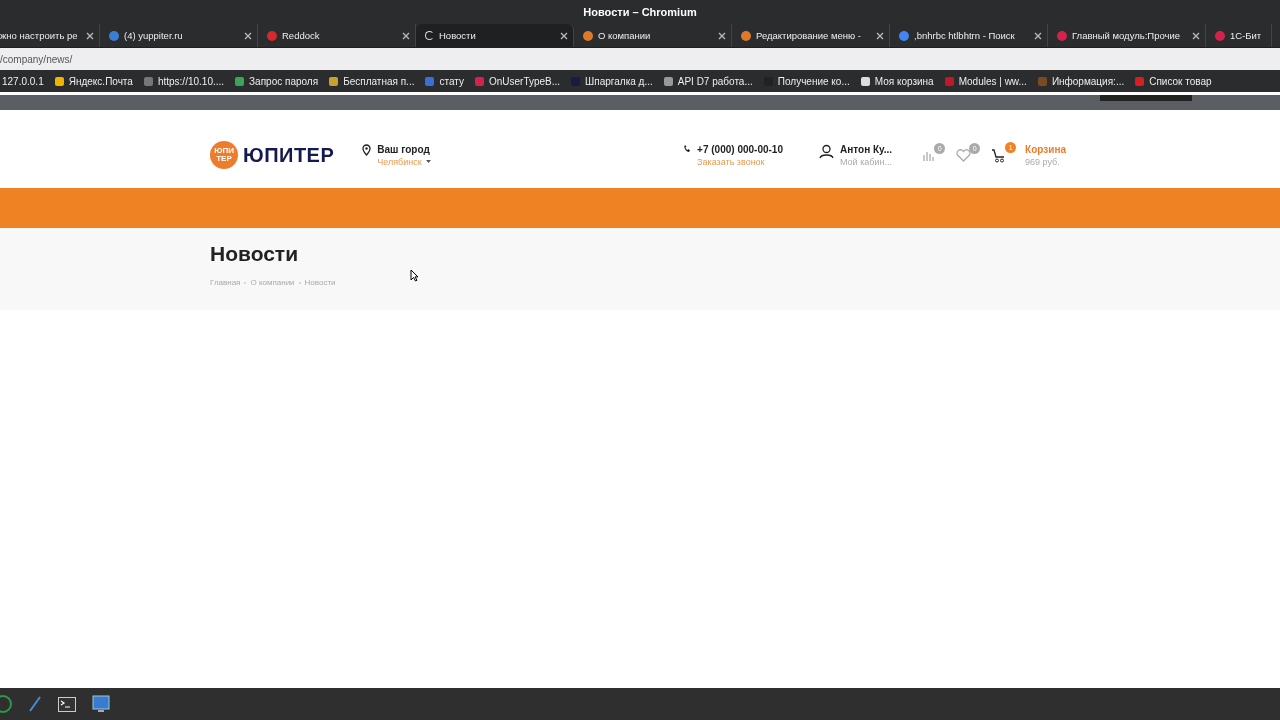 The height and width of the screenshot is (720, 1280). What do you see at coordinates (897, 81) in the screenshot?
I see `bookmark: Моя корзина` at bounding box center [897, 81].